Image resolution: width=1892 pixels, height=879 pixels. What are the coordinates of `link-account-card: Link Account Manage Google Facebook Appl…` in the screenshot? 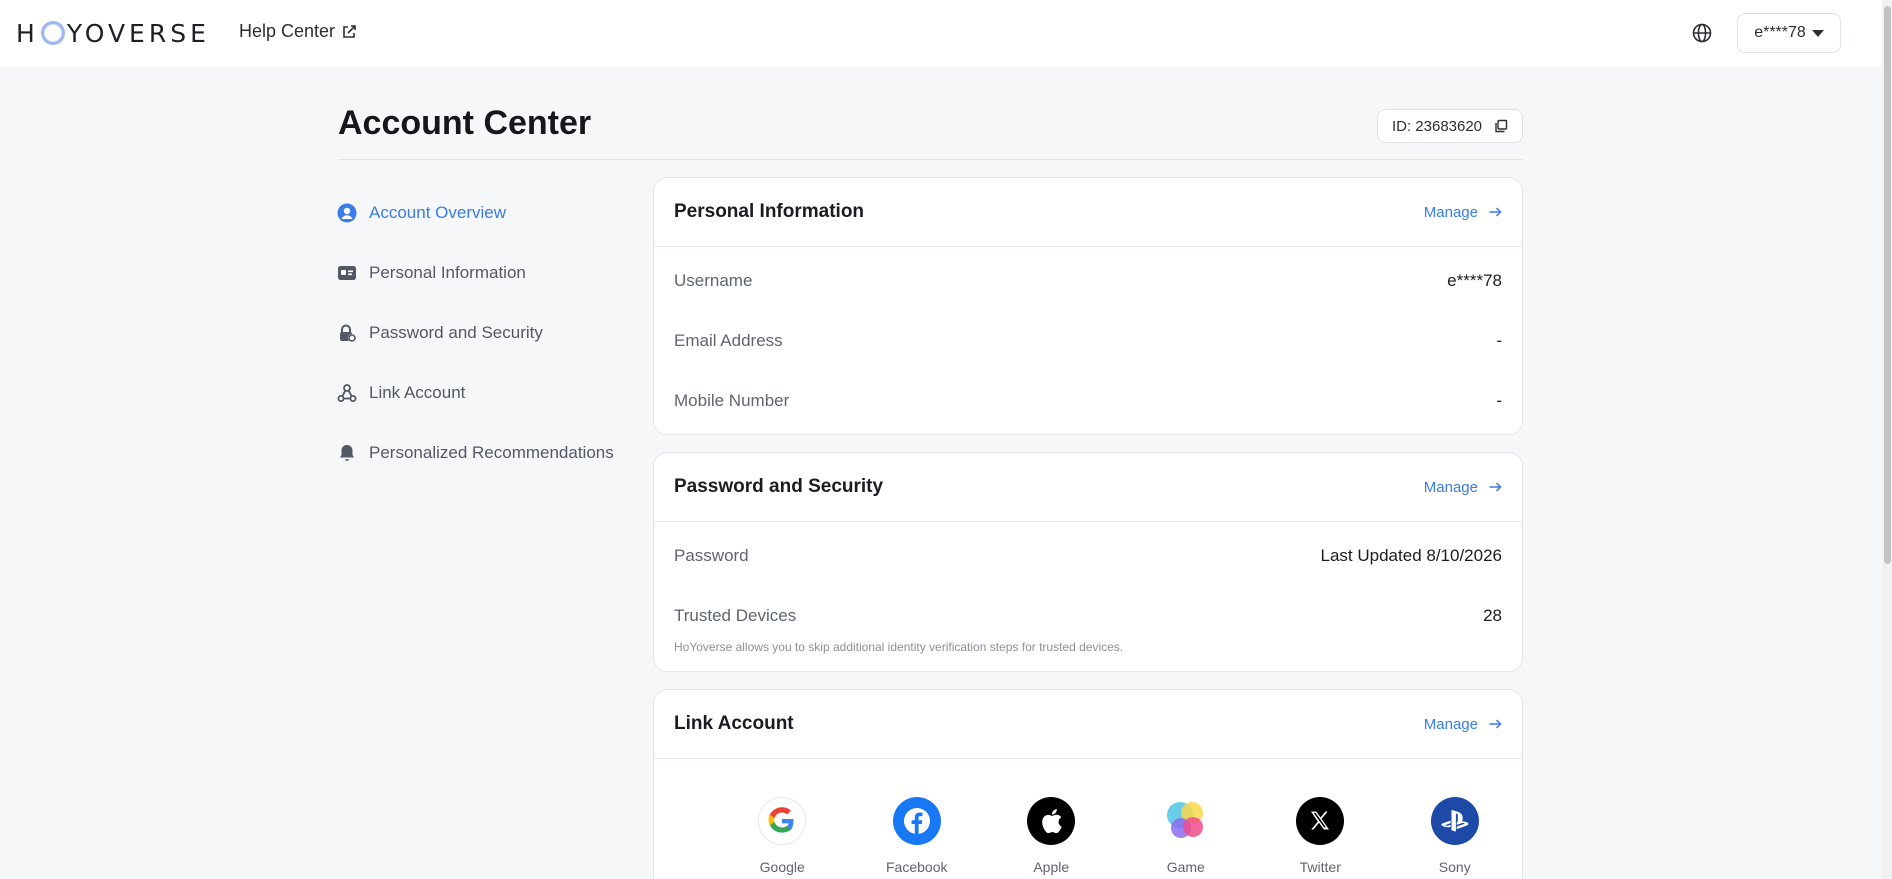 It's located at (1088, 784).